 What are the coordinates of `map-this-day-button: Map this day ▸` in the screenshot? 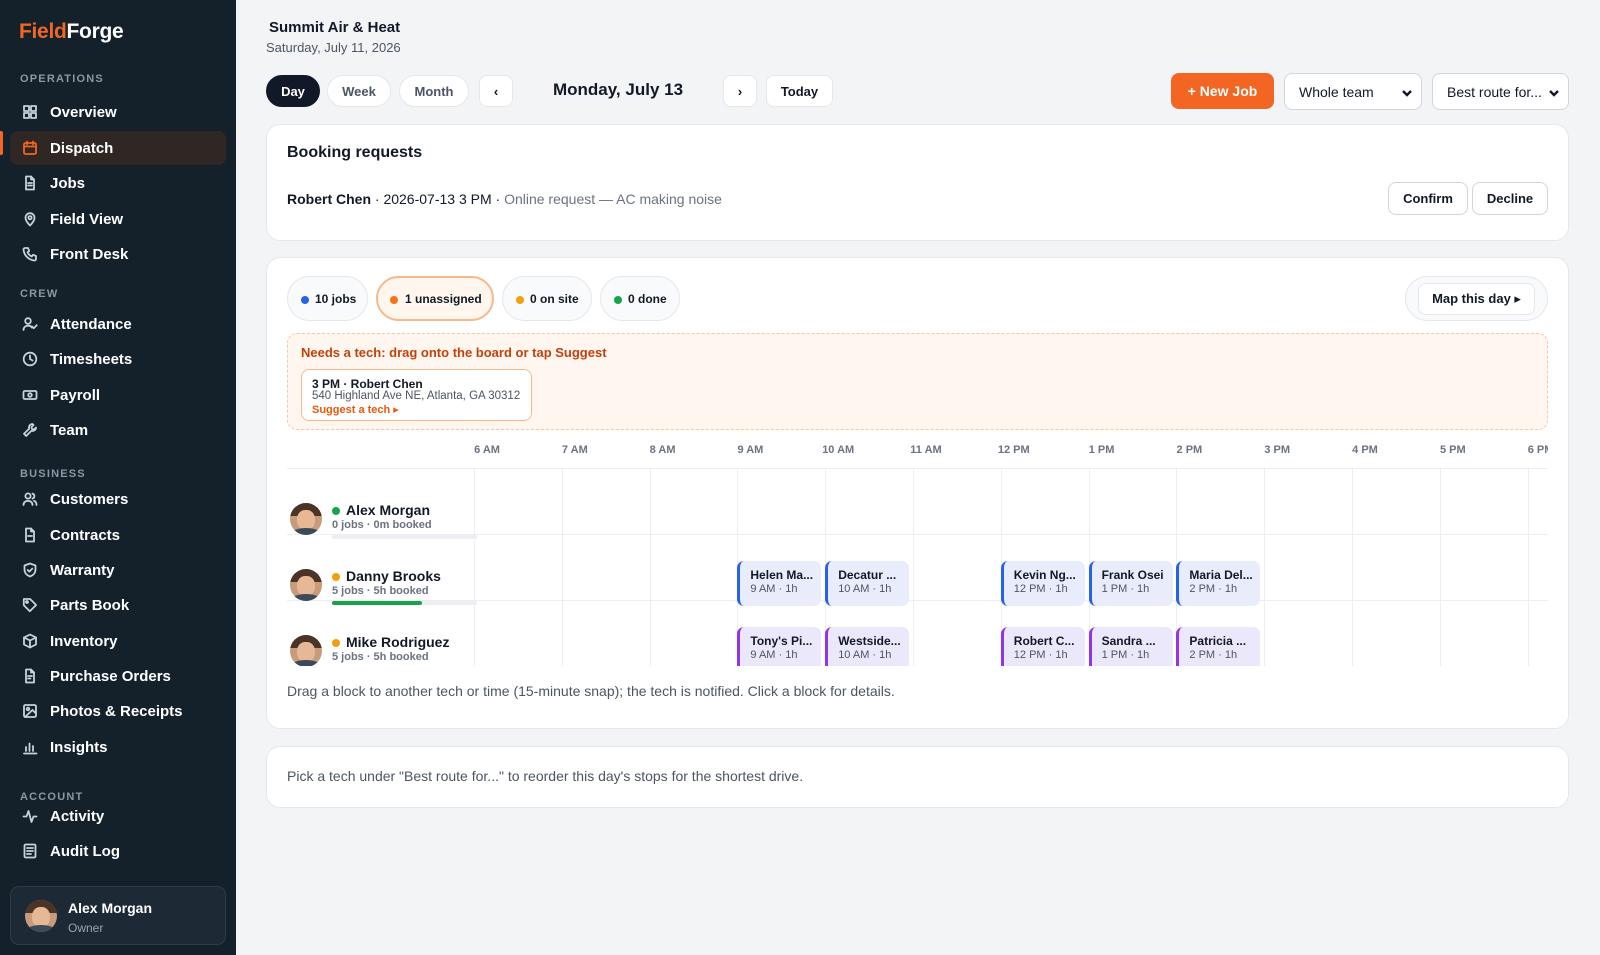 It's located at (1476, 299).